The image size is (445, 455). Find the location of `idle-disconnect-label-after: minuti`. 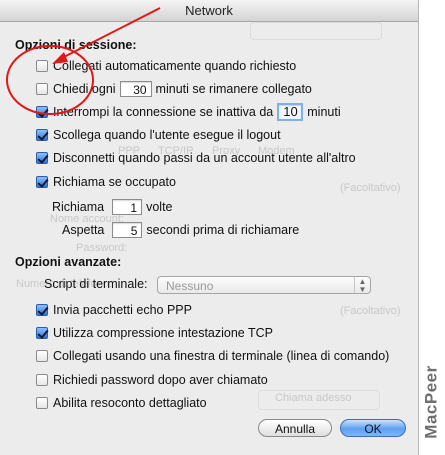

idle-disconnect-label-after: minuti is located at coordinates (324, 112).